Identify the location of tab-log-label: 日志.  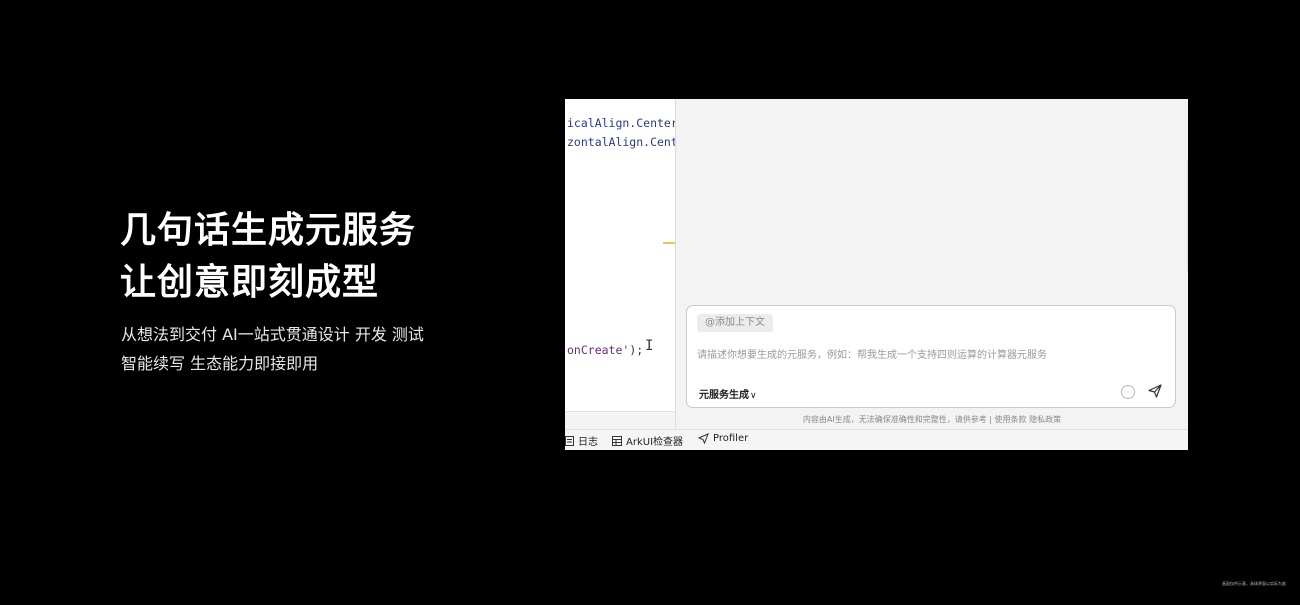
(588, 442).